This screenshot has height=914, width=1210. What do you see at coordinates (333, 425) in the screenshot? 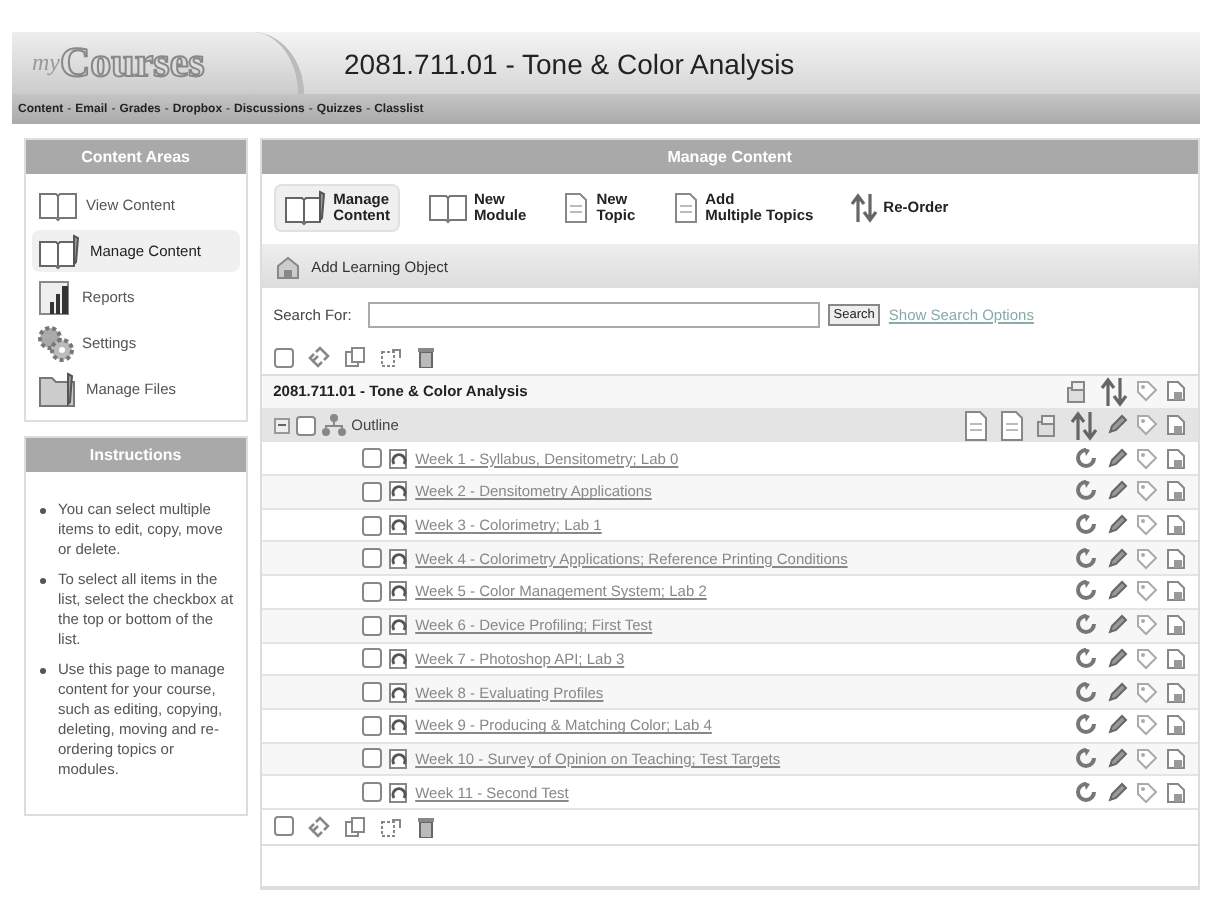
I see `tree-icon` at bounding box center [333, 425].